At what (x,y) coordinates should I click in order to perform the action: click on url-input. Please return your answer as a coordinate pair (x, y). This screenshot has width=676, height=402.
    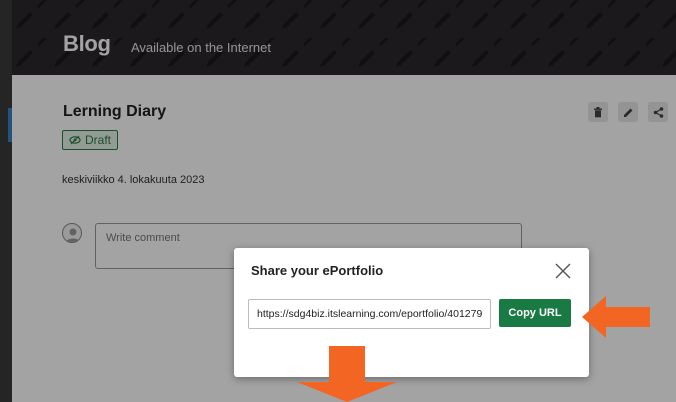
    Looking at the image, I should click on (369, 314).